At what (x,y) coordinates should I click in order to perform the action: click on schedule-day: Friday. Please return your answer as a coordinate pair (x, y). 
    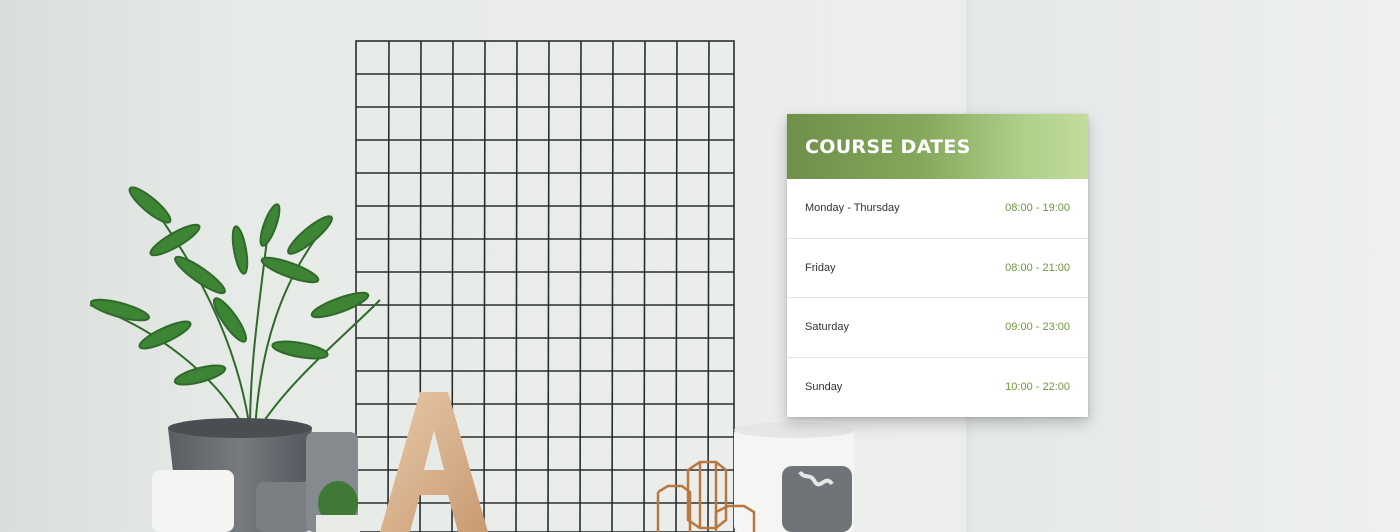
    Looking at the image, I should click on (820, 267).